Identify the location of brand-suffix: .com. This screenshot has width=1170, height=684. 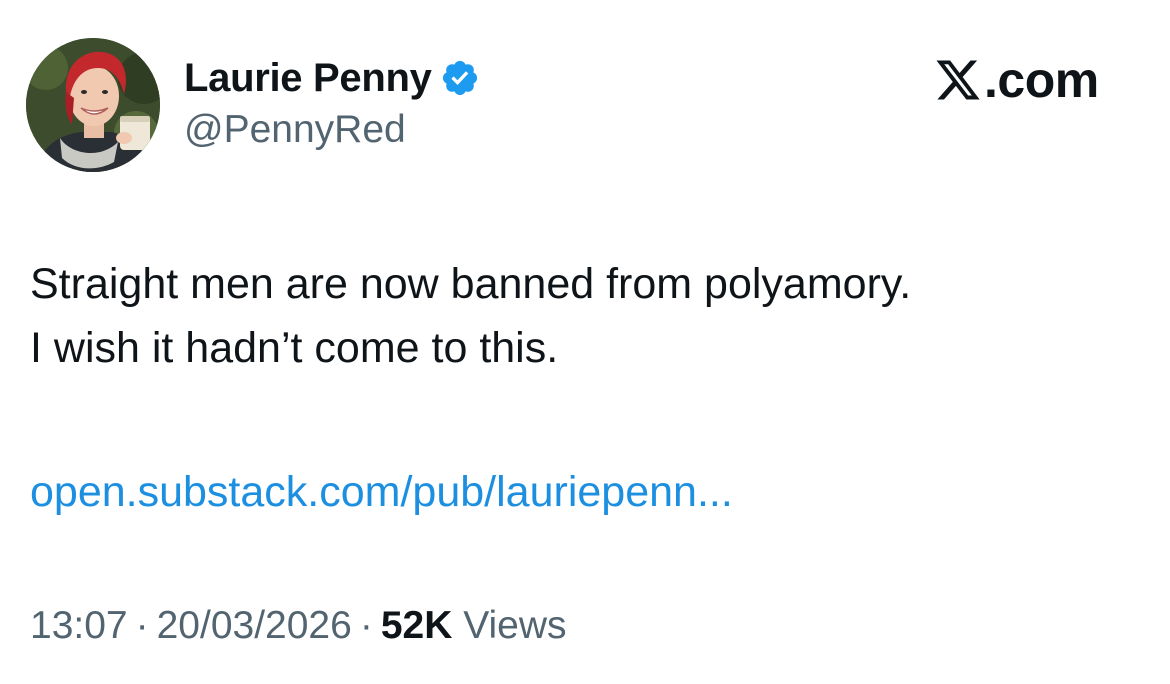
(1041, 80).